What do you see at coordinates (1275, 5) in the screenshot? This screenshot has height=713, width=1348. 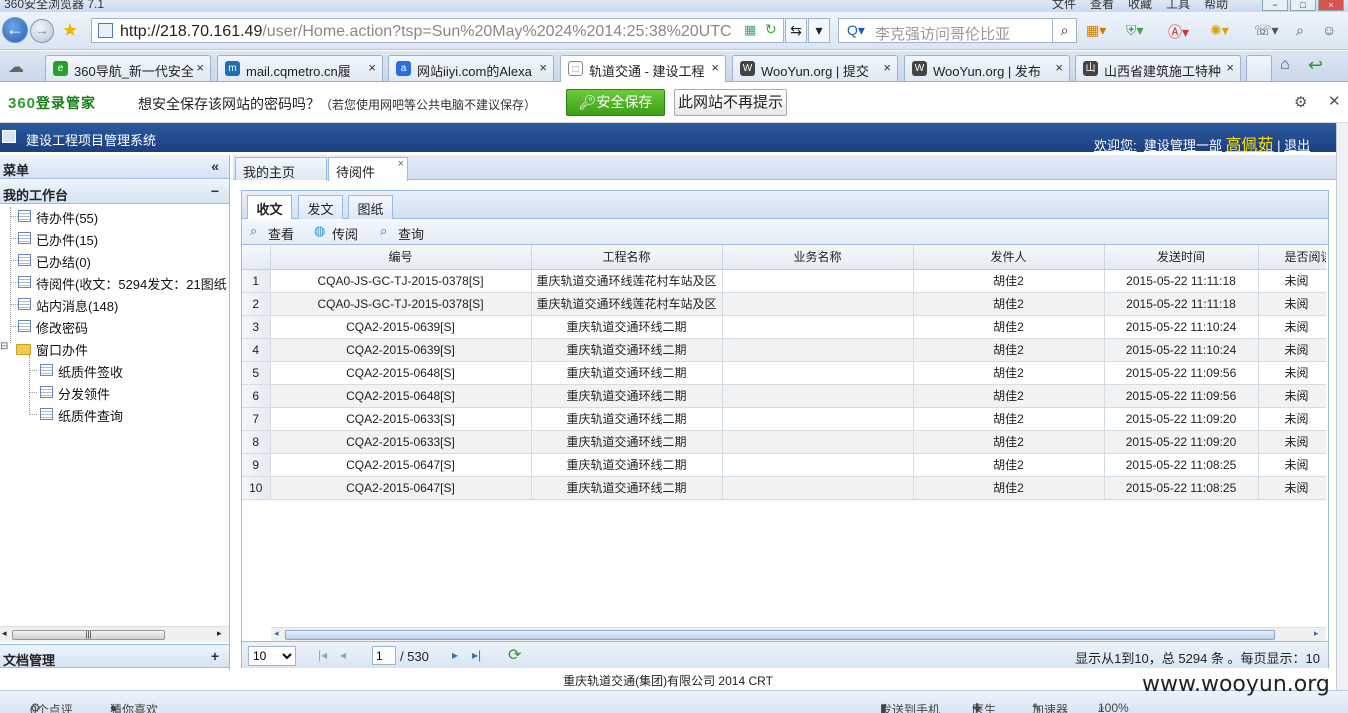 I see `minimize-button: −` at bounding box center [1275, 5].